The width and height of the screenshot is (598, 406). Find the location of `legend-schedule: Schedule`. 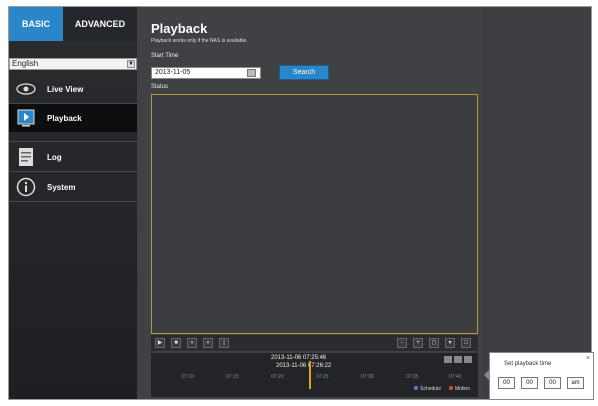

legend-schedule: Schedule is located at coordinates (427, 389).